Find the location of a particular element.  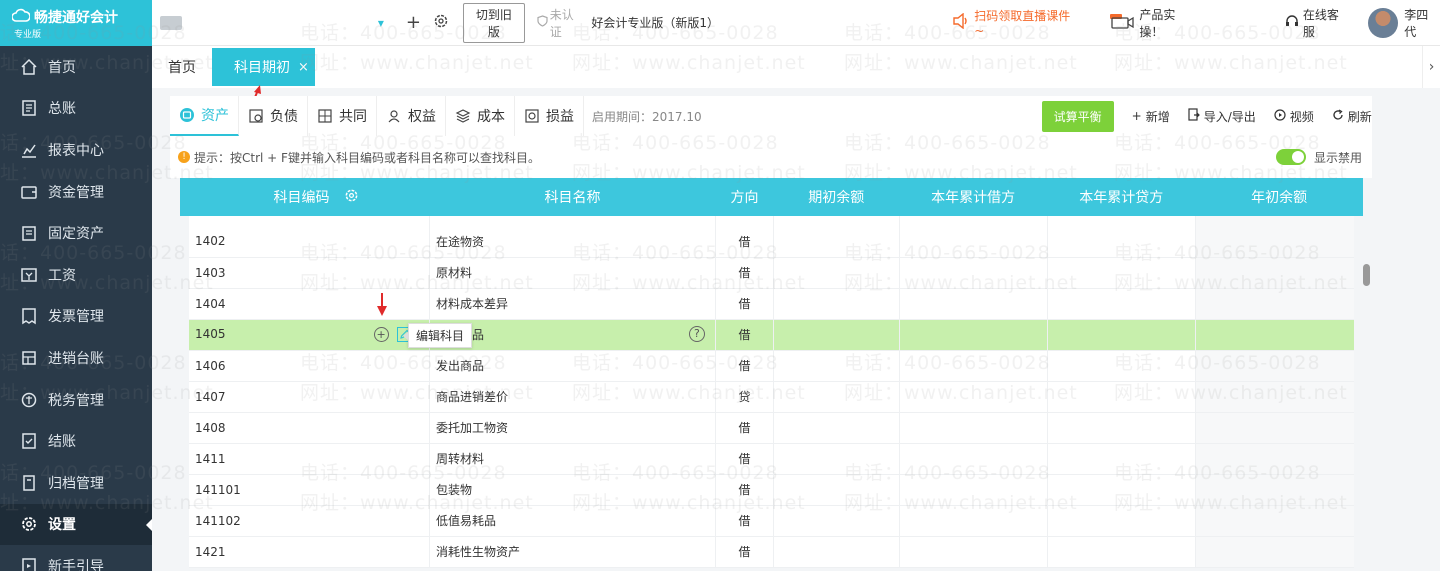

promo-label: 扫码领取直播课件~ is located at coordinates (1022, 23).